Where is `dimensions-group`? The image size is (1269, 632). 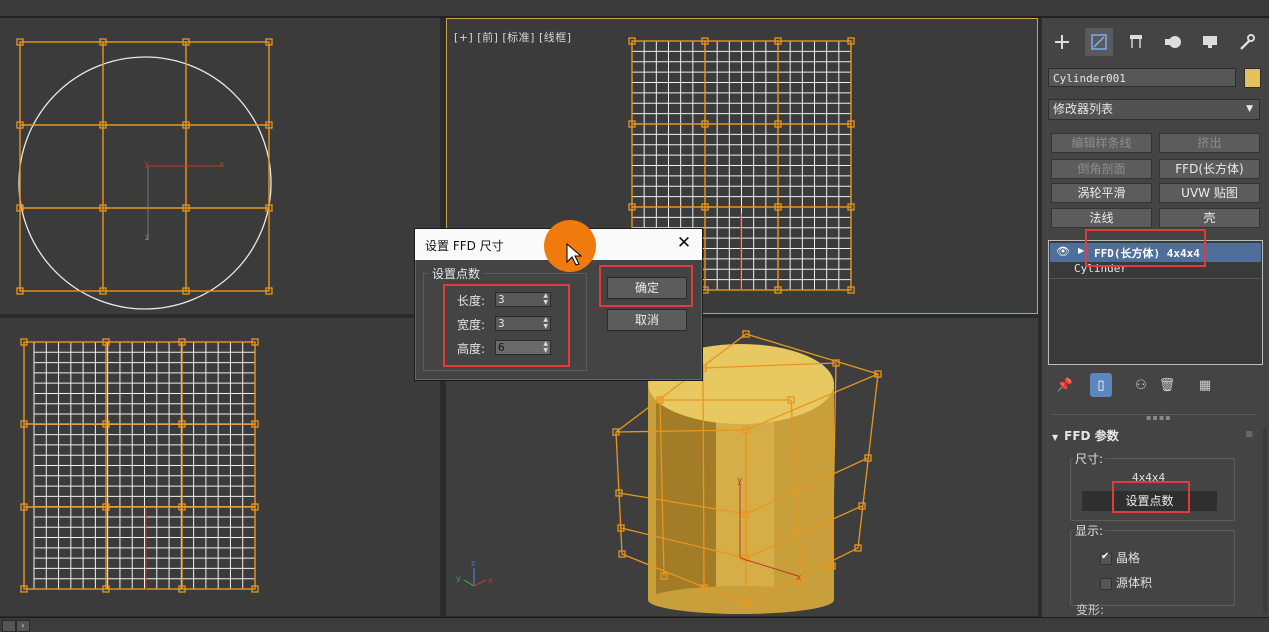
dimensions-group is located at coordinates (1152, 489).